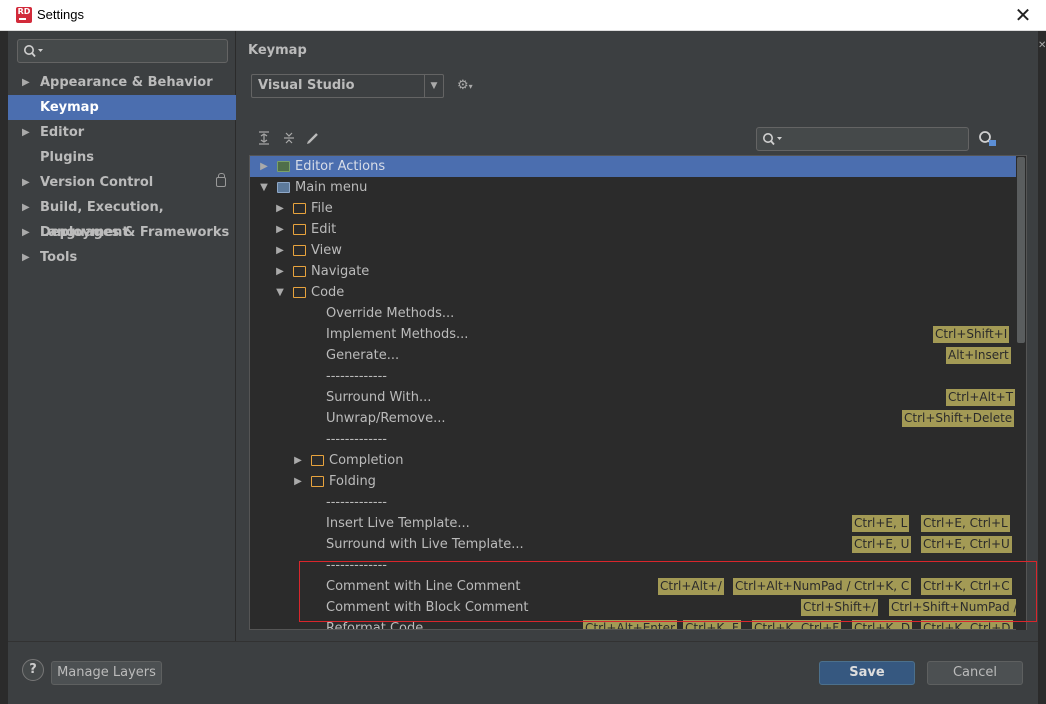 The width and height of the screenshot is (1046, 704). Describe the element at coordinates (122, 217) in the screenshot. I see `sidebar-item-build-execution-deployment: ▶ Build, Execution, Deployment` at that location.